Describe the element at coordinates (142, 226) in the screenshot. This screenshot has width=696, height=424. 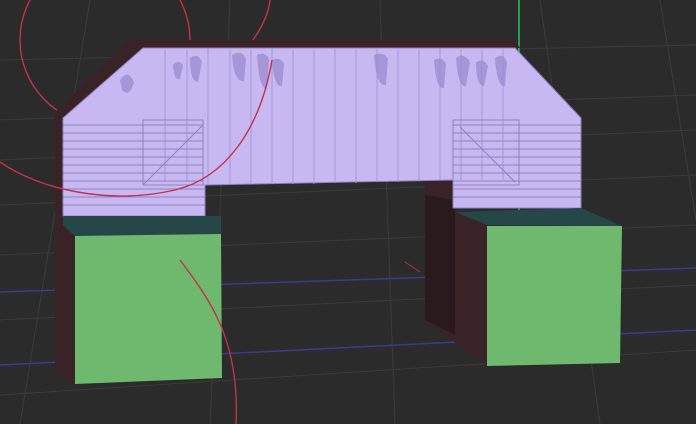
I see `left-block-top` at that location.